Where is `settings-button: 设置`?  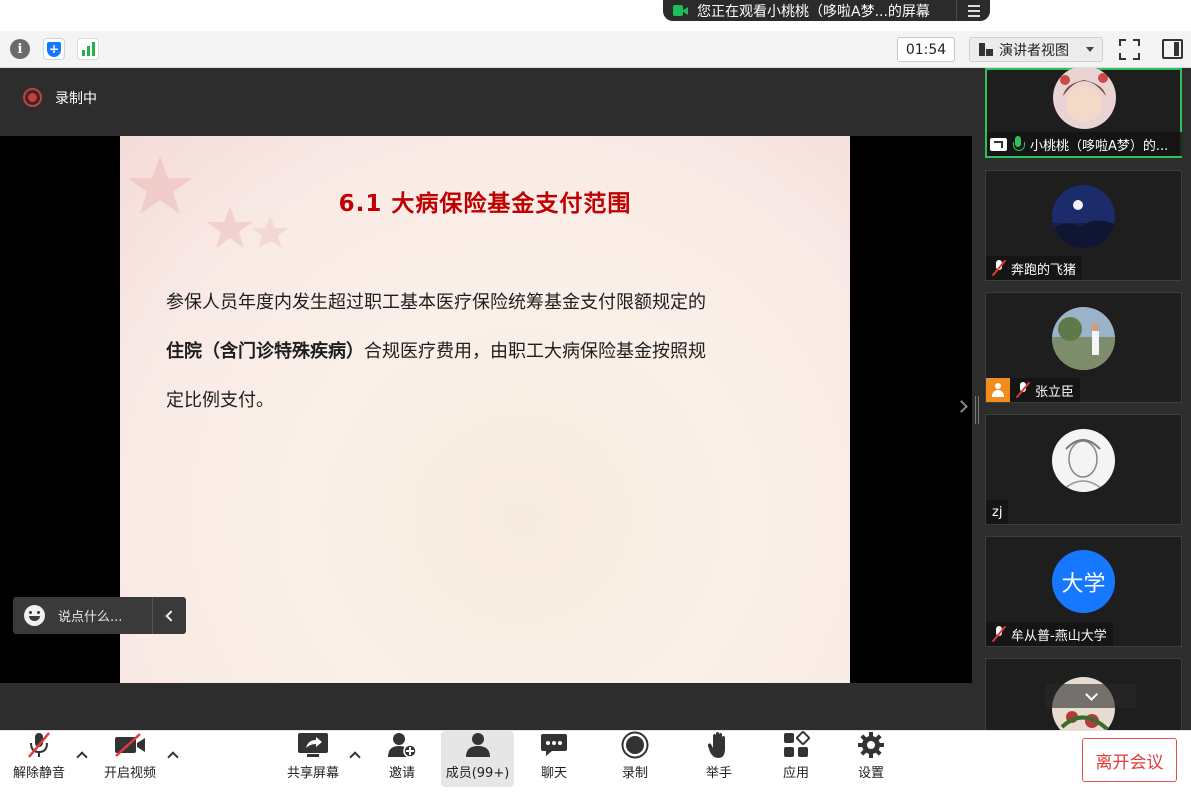
settings-button: 设置 is located at coordinates (871, 759).